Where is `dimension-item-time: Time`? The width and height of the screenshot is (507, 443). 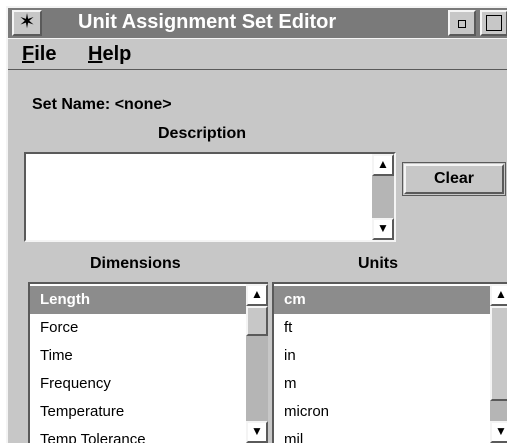
dimension-item-time: Time is located at coordinates (138, 356).